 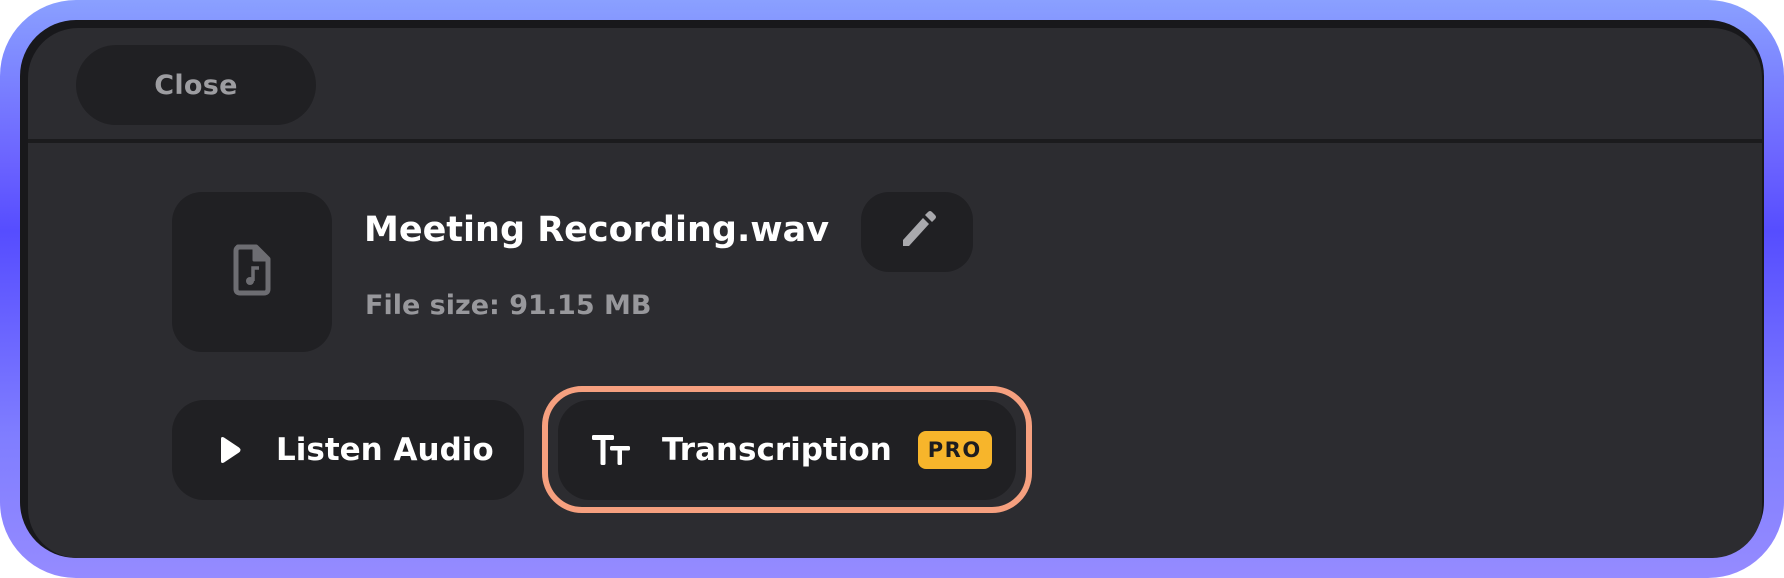 I want to click on file-size: File size: 91.15 MB, so click(x=508, y=305).